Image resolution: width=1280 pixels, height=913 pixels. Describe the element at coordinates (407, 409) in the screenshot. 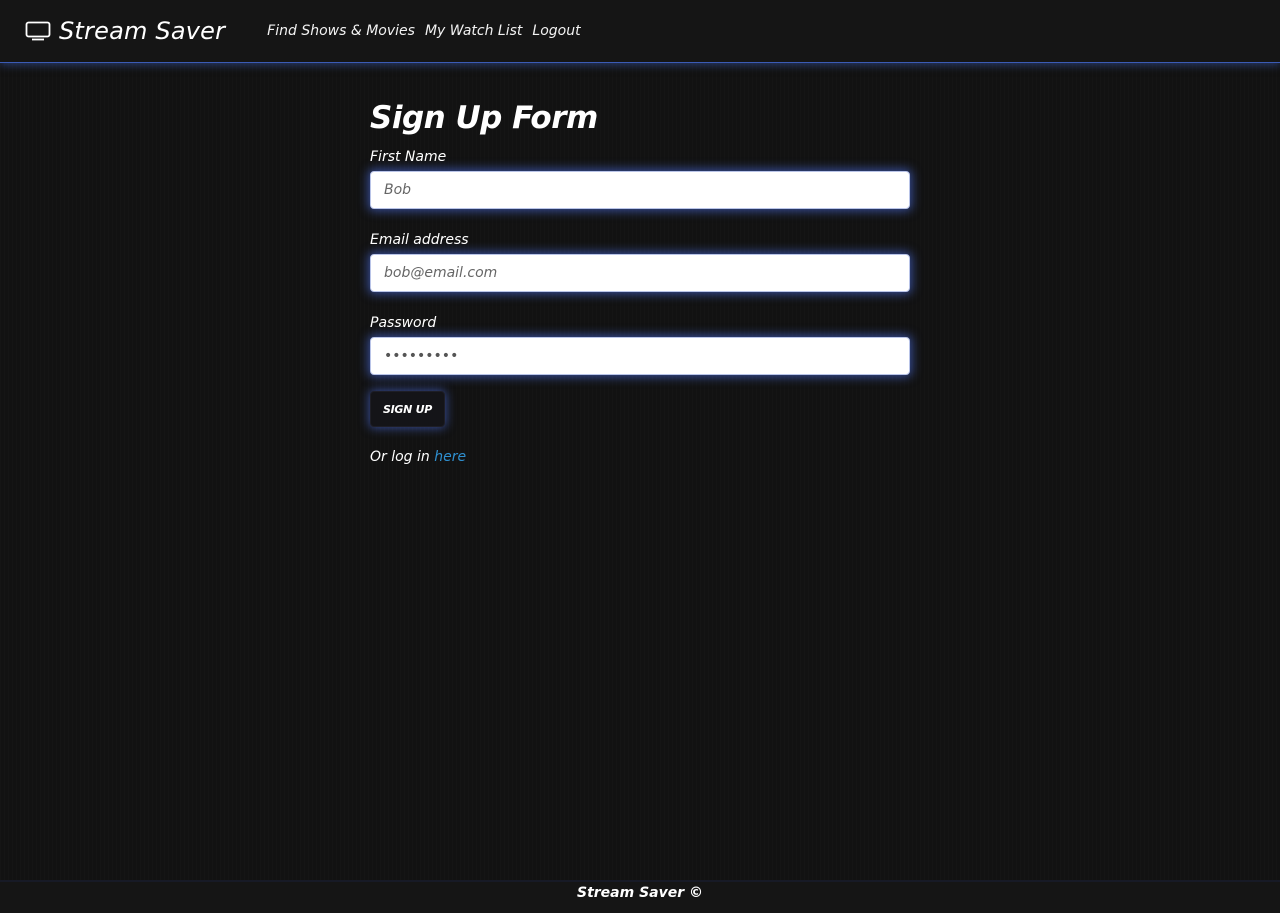

I see `sign-up-button: SIGN UP` at that location.